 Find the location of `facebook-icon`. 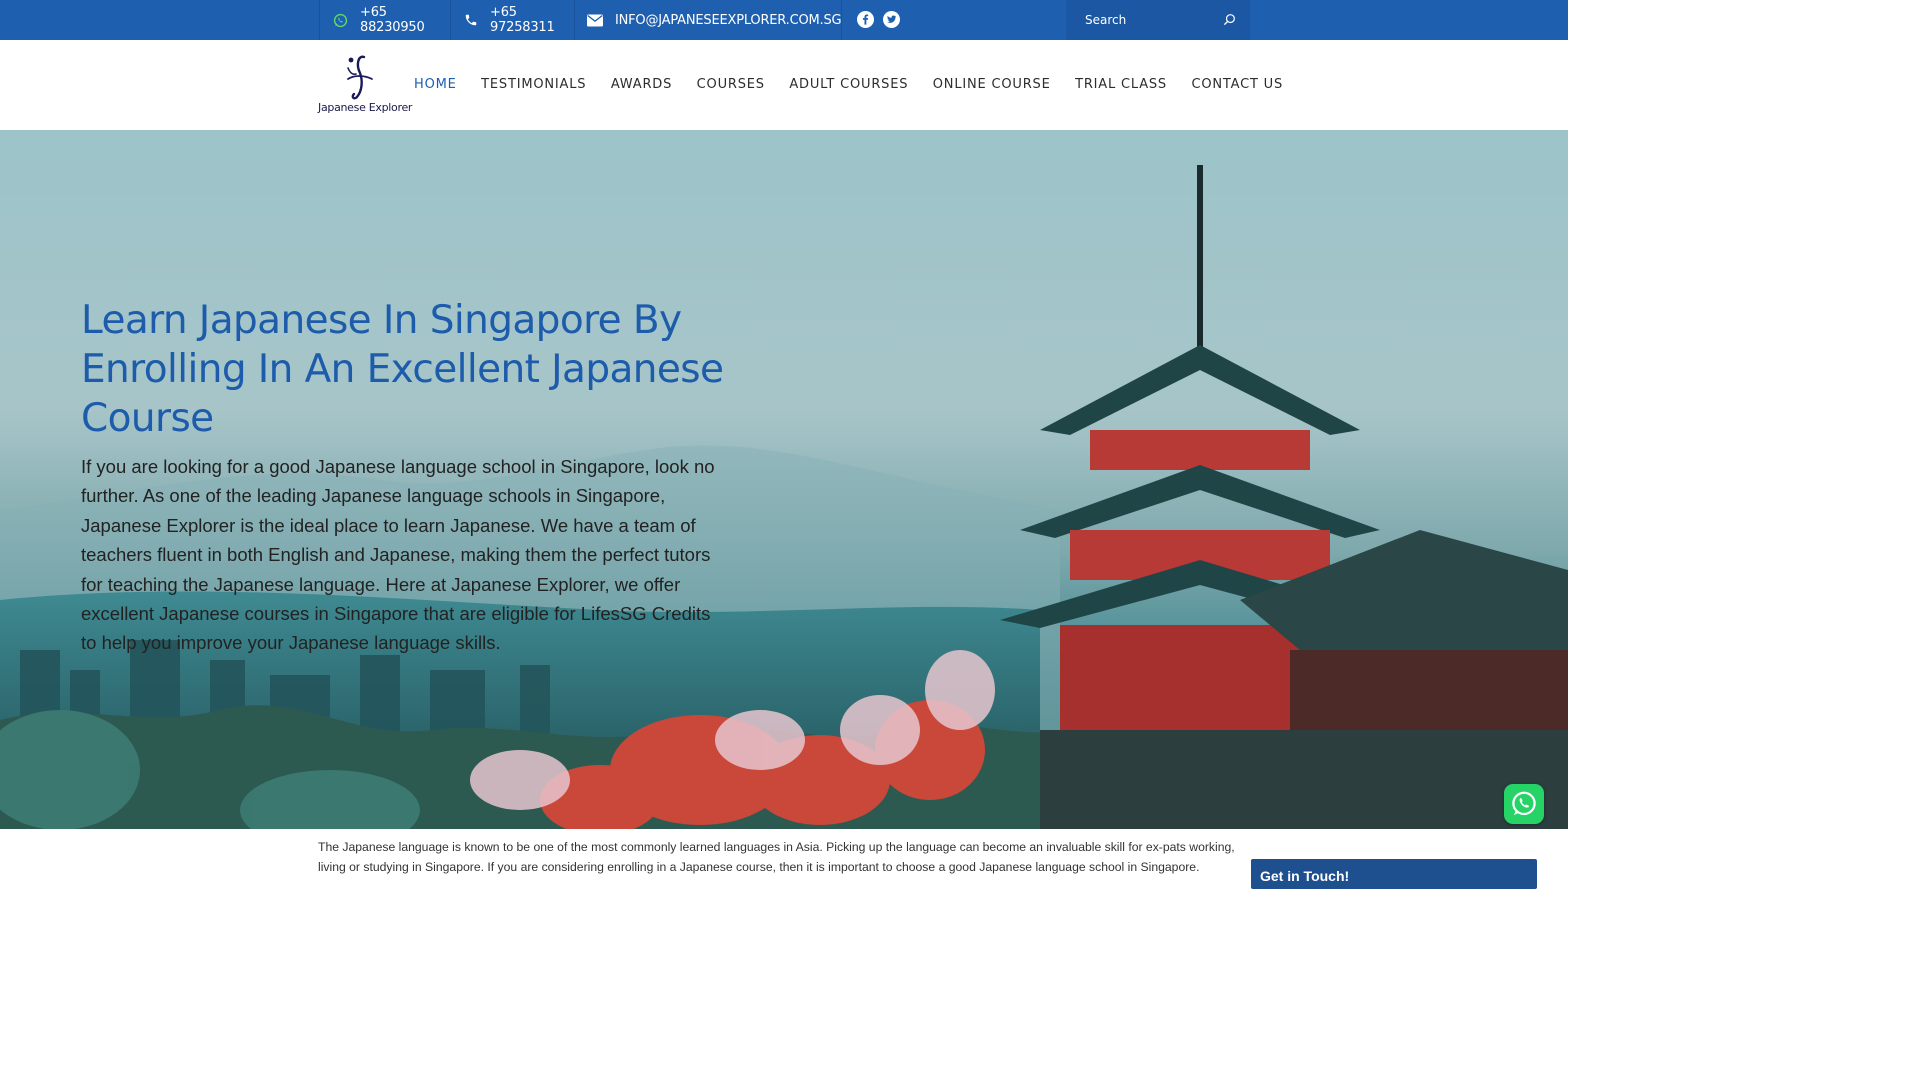

facebook-icon is located at coordinates (865, 19).